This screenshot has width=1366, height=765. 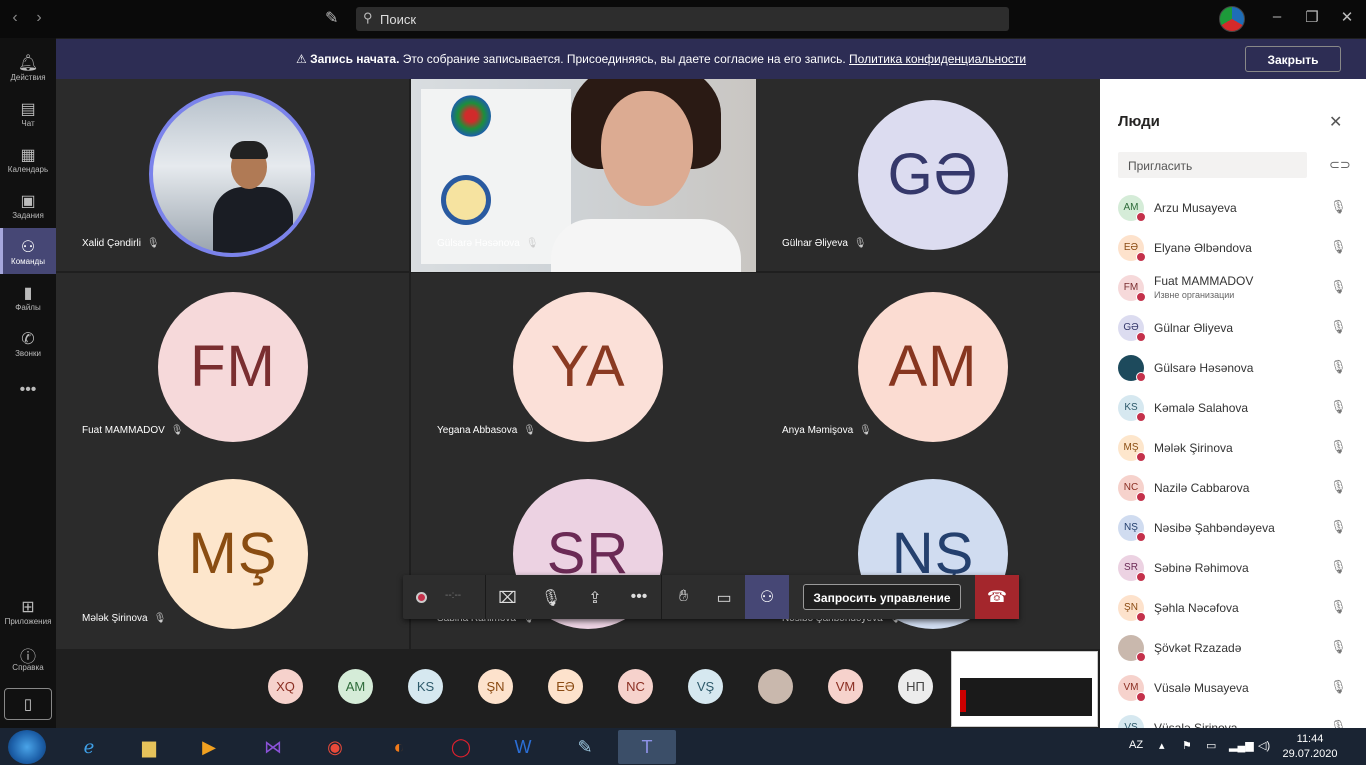 I want to click on people-list-item: GƏ Gülnar Əliyeva 🎙︎, so click(x=1233, y=328).